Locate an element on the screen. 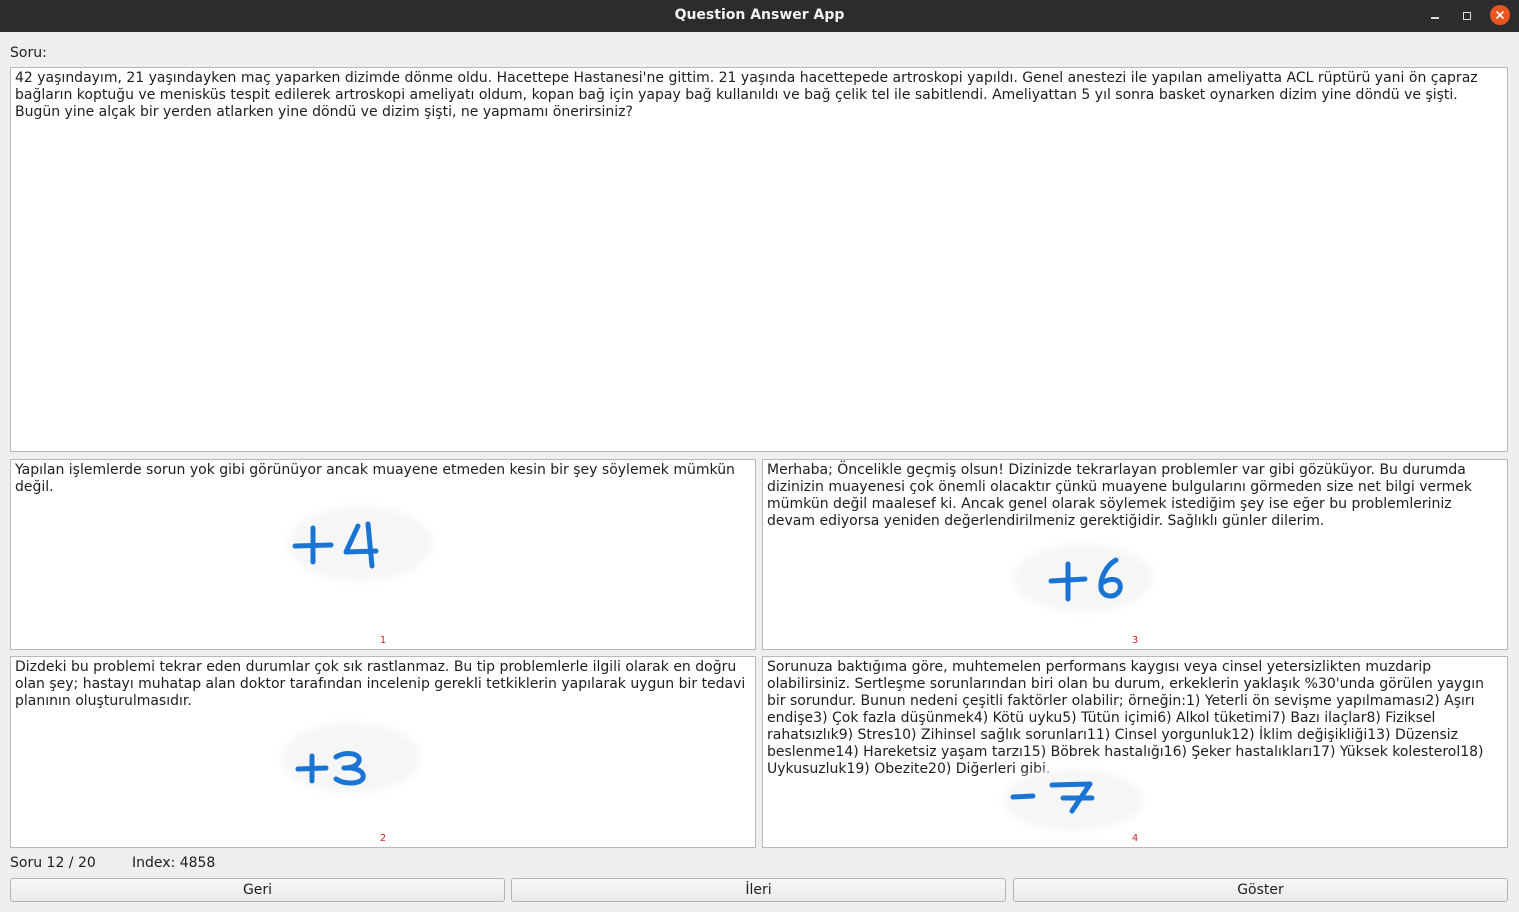 This screenshot has width=1519, height=912. minimize-icon is located at coordinates (1435, 18).